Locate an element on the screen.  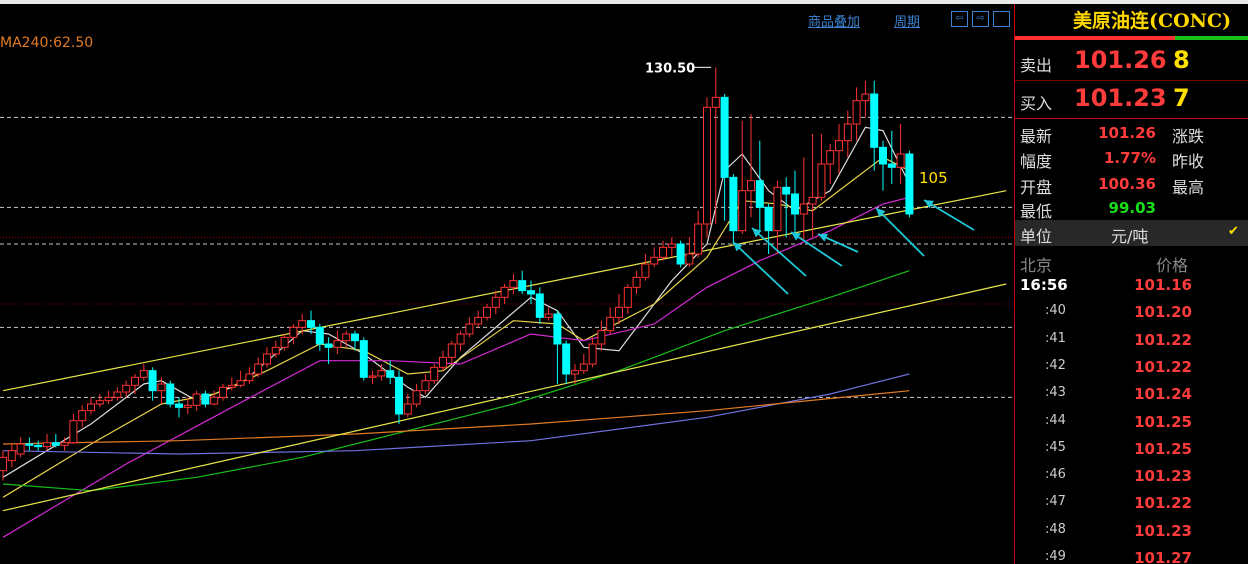
tick-row: :45 101.25 is located at coordinates (1131, 453).